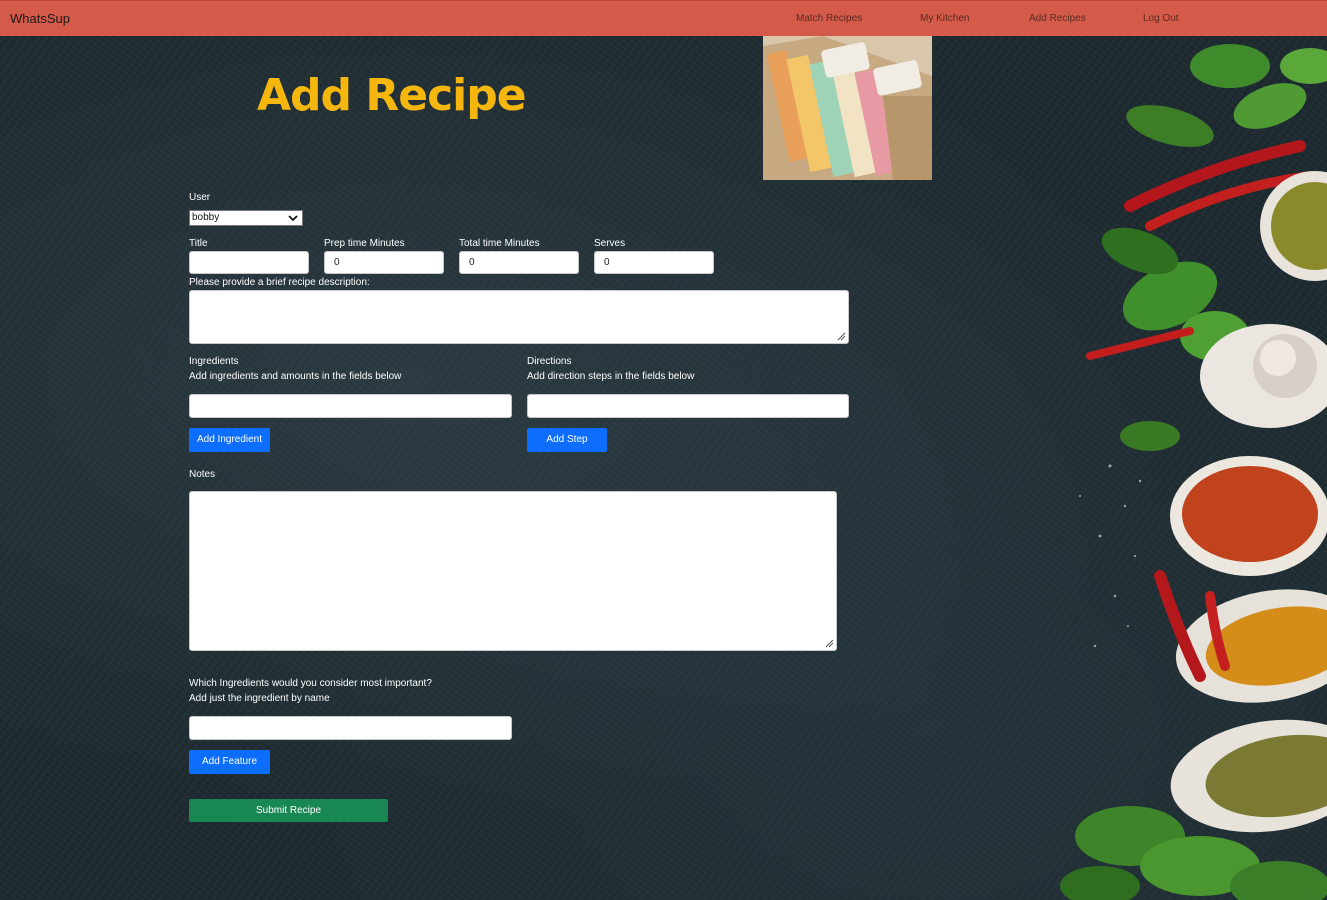 Image resolution: width=1327 pixels, height=900 pixels. Describe the element at coordinates (654, 262) in the screenshot. I see `serves-input` at that location.